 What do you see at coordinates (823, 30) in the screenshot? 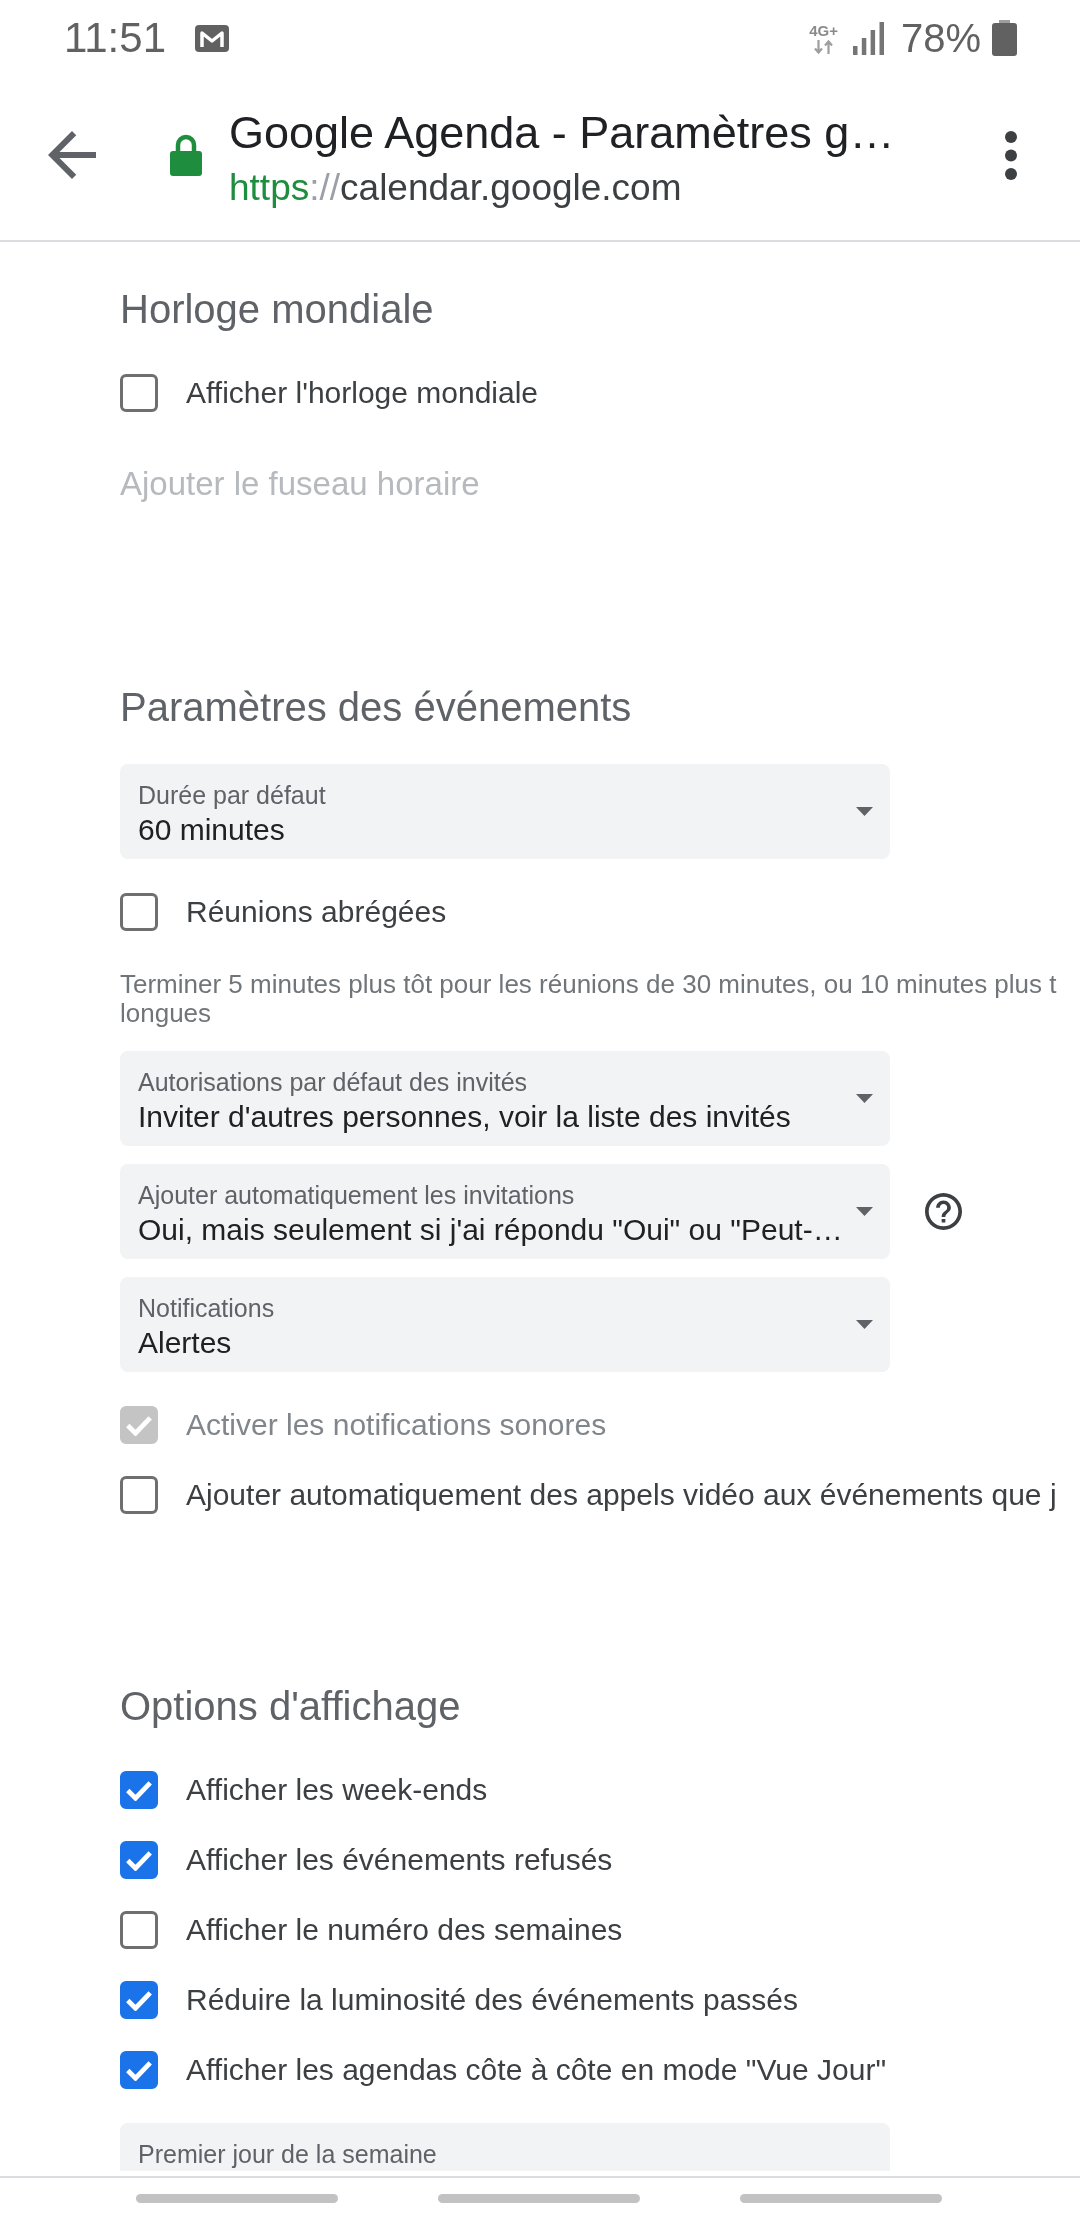
I see `network-type-label: 4G+` at bounding box center [823, 30].